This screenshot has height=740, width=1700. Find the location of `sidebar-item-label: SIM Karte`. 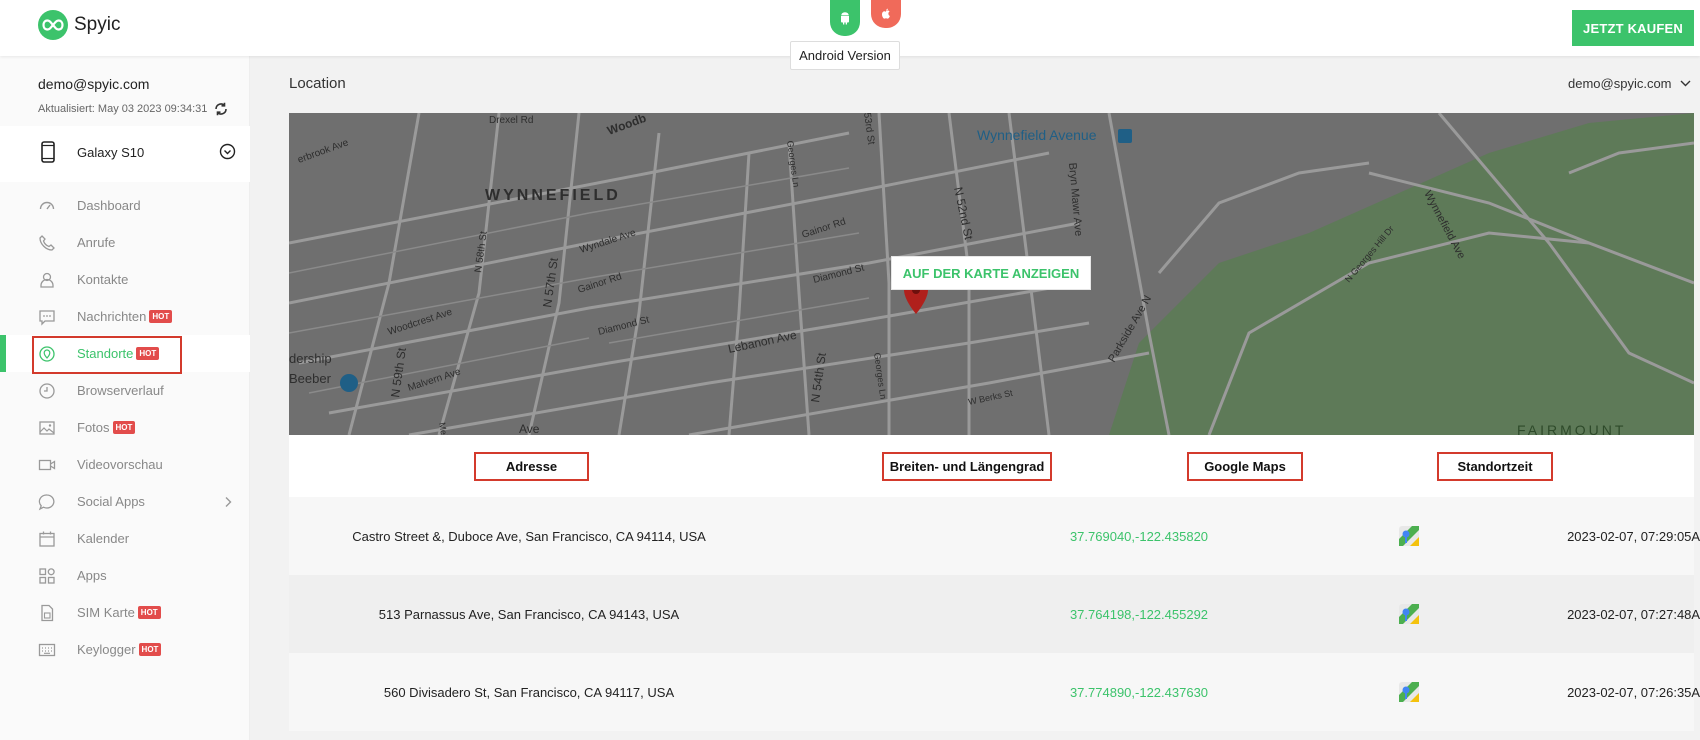

sidebar-item-label: SIM Karte is located at coordinates (106, 612).